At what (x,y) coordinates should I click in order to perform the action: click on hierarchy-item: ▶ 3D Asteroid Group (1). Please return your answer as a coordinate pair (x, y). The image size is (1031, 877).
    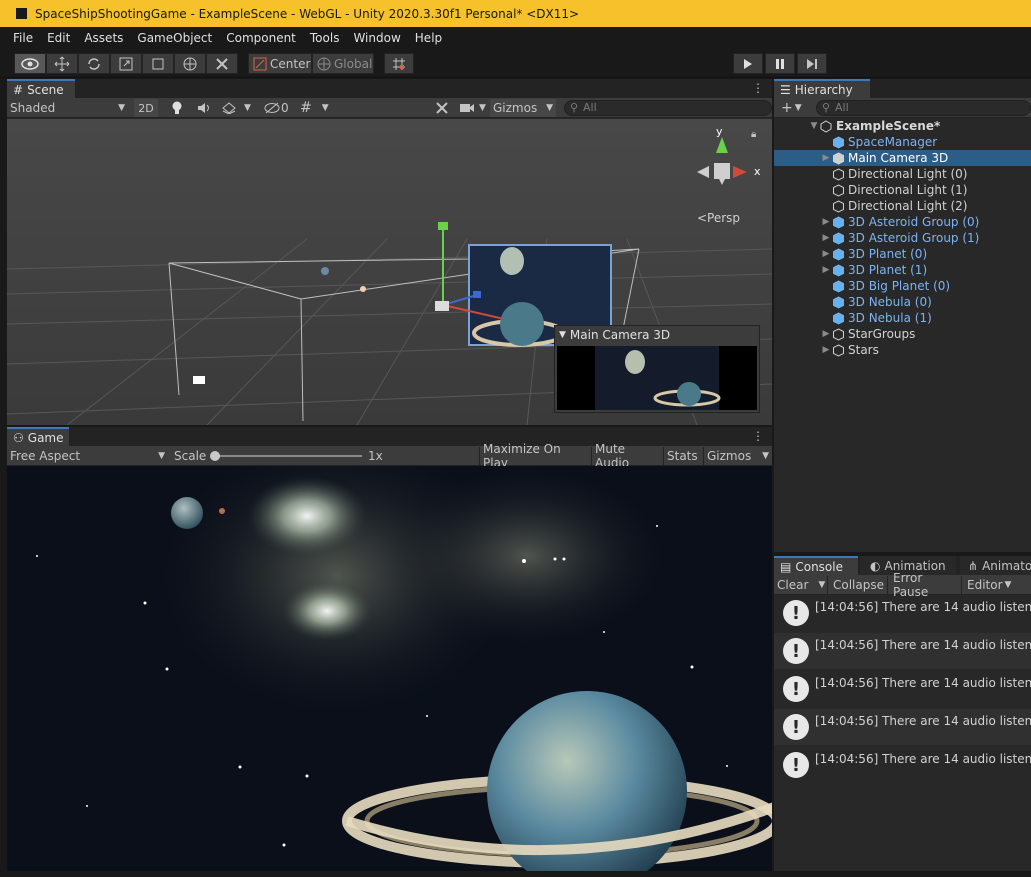
    Looking at the image, I should click on (902, 238).